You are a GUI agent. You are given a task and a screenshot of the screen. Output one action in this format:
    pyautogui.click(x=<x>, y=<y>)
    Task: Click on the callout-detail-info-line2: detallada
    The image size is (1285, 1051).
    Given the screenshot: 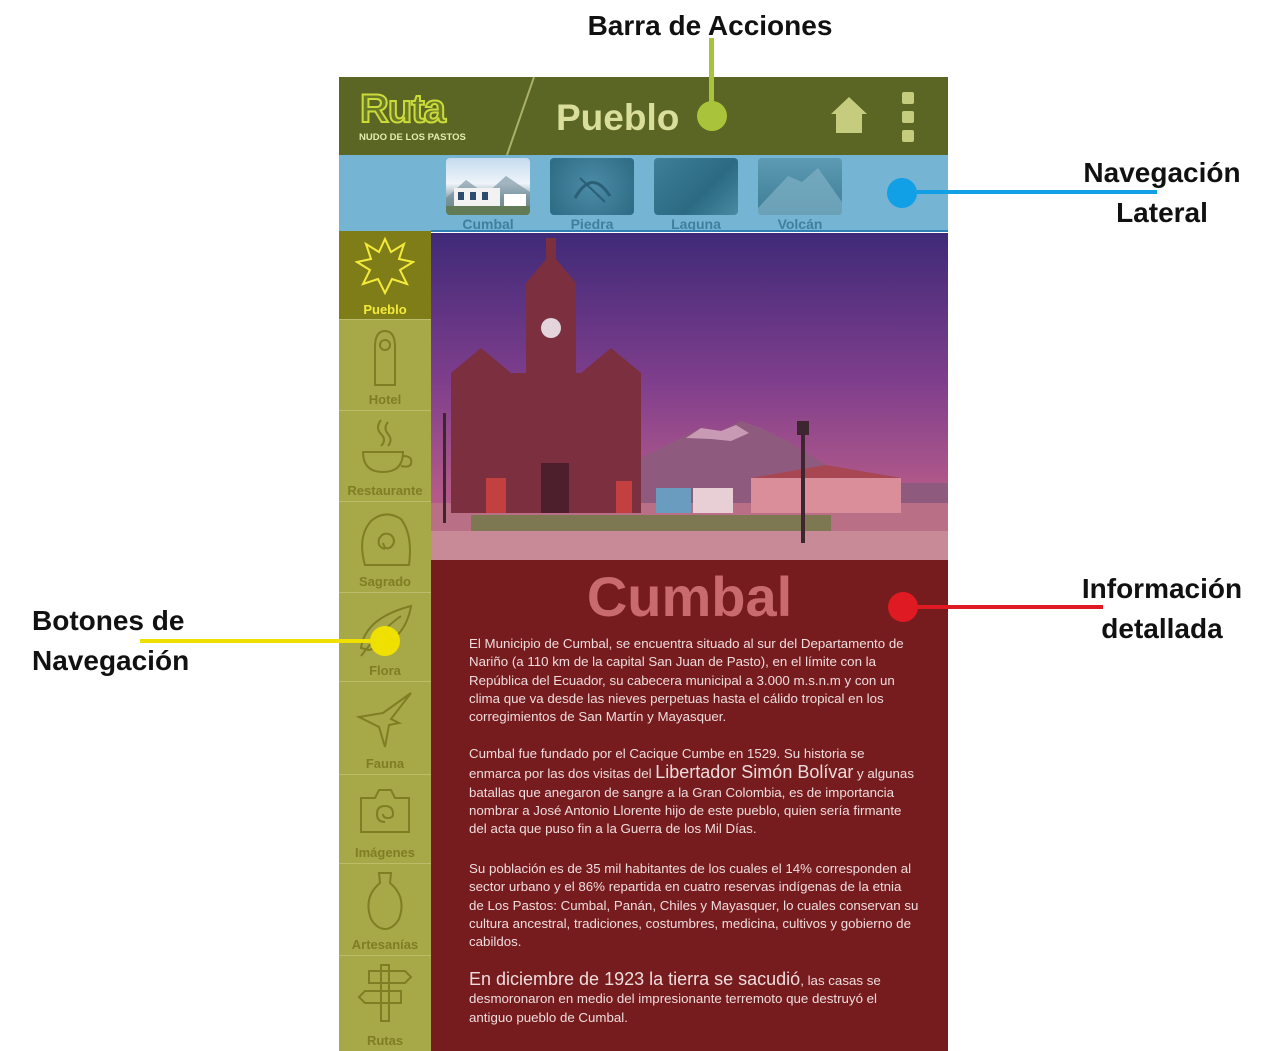 What is the action you would take?
    pyautogui.click(x=1162, y=628)
    